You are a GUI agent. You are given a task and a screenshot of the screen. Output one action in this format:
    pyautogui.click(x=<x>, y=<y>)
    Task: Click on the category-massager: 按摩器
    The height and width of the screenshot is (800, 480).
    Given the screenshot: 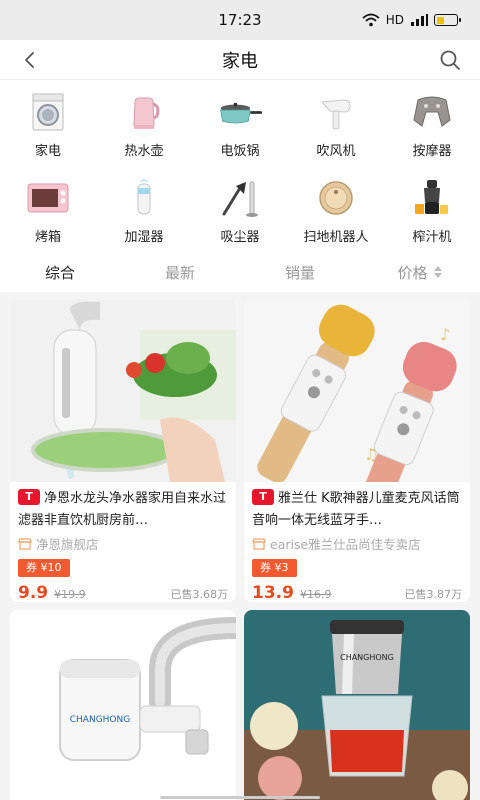 What is the action you would take?
    pyautogui.click(x=432, y=123)
    